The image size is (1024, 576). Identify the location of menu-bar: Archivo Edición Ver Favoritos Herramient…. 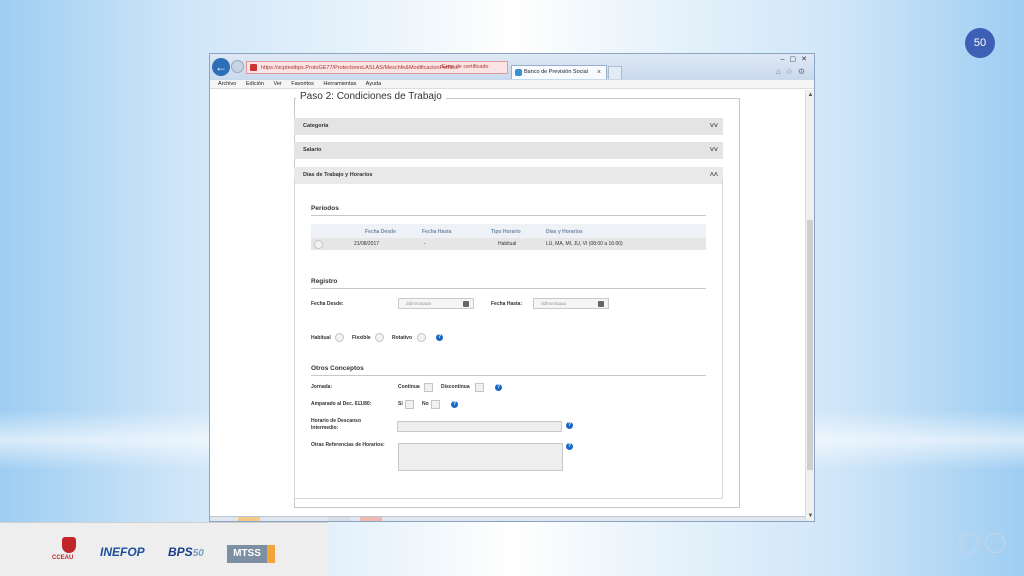
(512, 84).